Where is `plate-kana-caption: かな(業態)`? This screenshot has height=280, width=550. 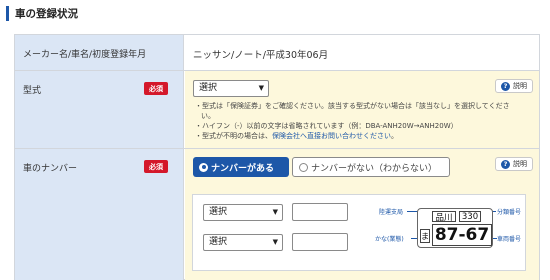
plate-kana-caption: かな(業態) is located at coordinates (389, 239).